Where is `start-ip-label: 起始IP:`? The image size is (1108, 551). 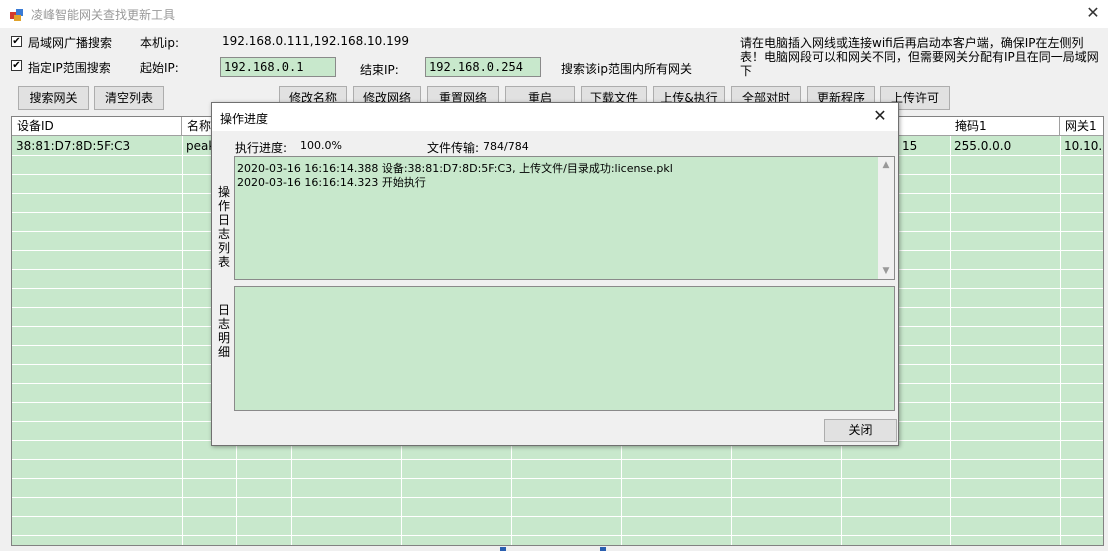 start-ip-label: 起始IP: is located at coordinates (159, 68).